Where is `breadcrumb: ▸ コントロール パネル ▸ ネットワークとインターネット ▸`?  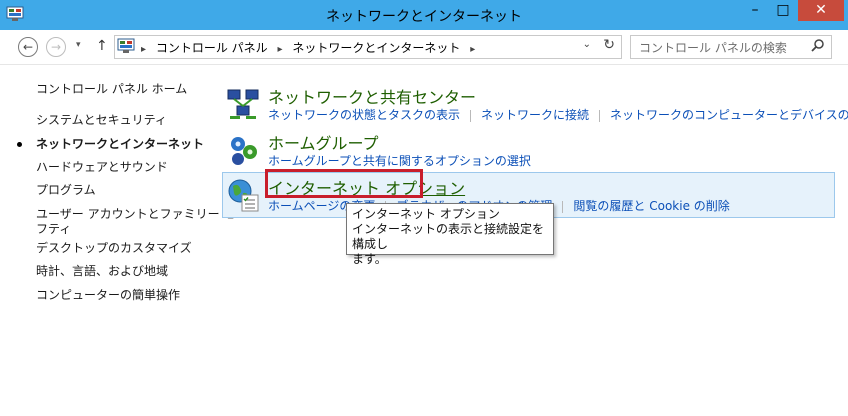
breadcrumb: ▸ コントロール パネル ▸ ネットワークとインターネット ▸ is located at coordinates (311, 47).